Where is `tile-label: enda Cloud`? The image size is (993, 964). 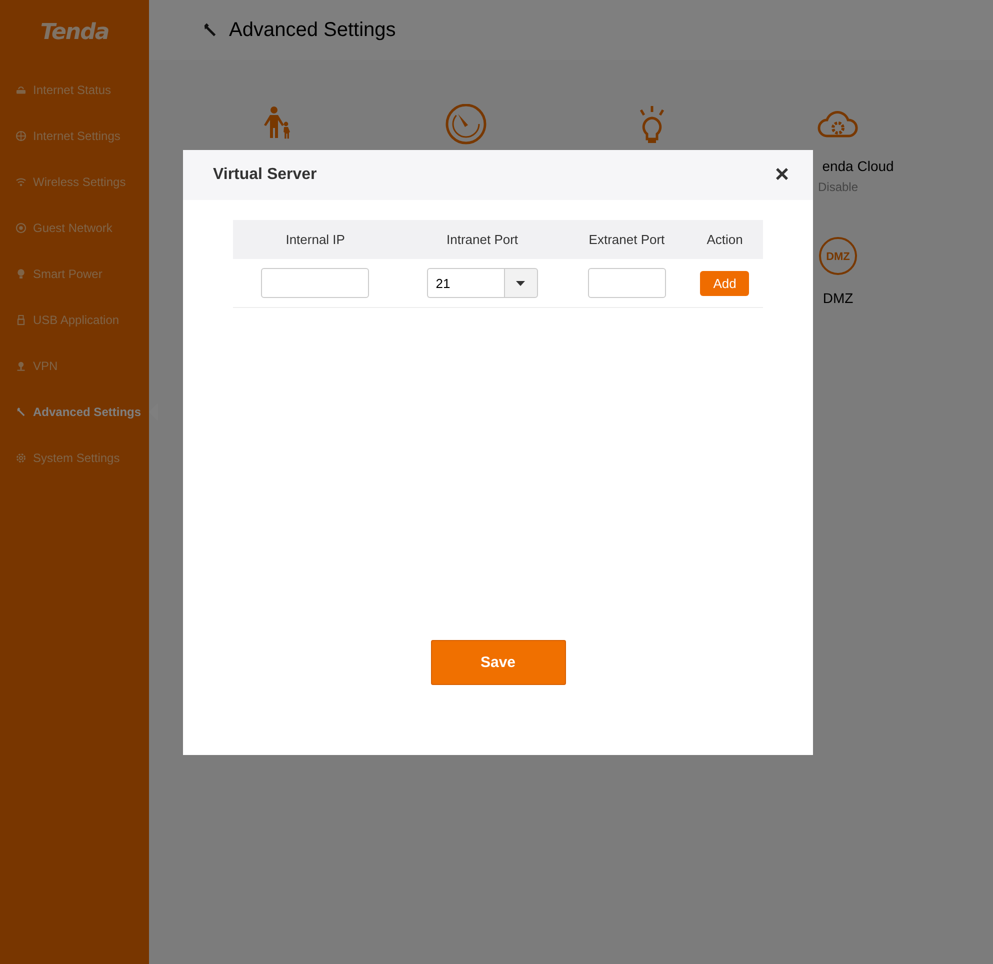 tile-label: enda Cloud is located at coordinates (858, 166).